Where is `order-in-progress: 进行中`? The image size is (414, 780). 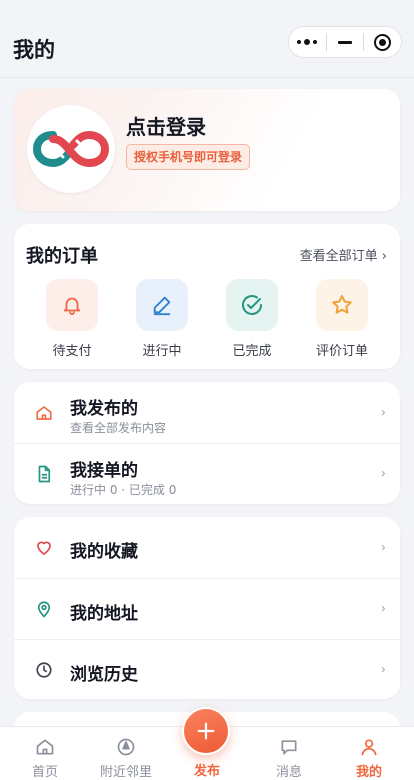
order-in-progress: 进行中 is located at coordinates (162, 319).